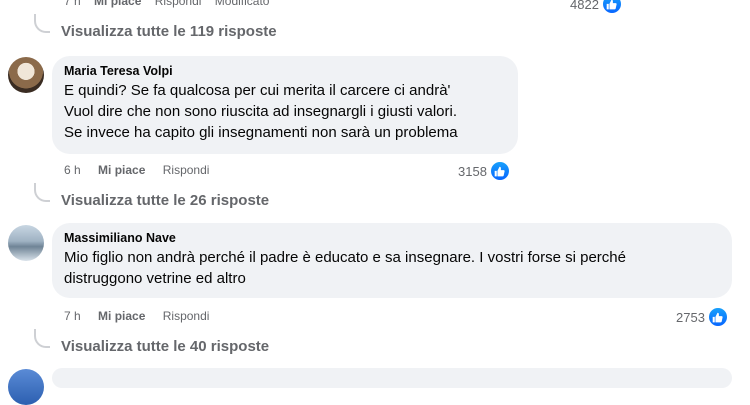  Describe the element at coordinates (72, 170) in the screenshot. I see `comment-time: 6 h` at that location.